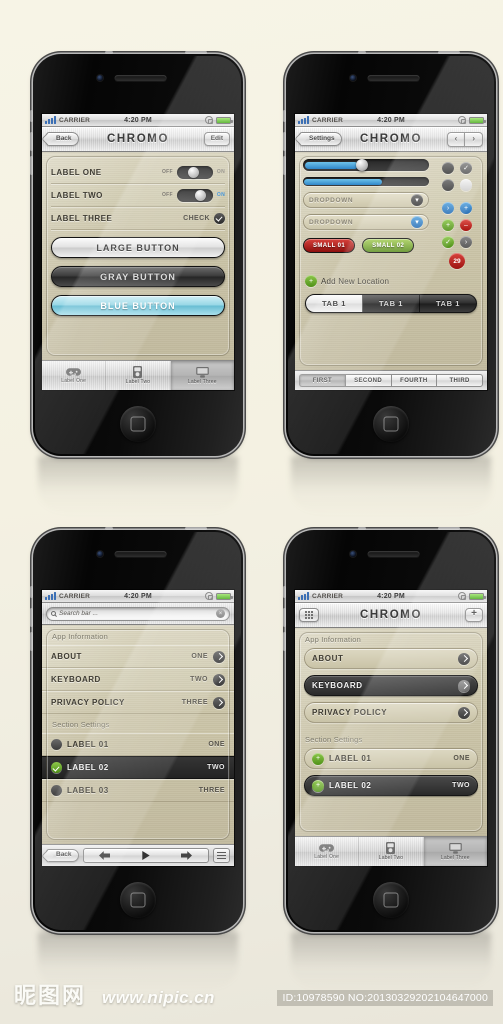 This screenshot has width=503, height=1024. I want to click on list-item-selected: + LABEL 02 TWO, so click(391, 785).